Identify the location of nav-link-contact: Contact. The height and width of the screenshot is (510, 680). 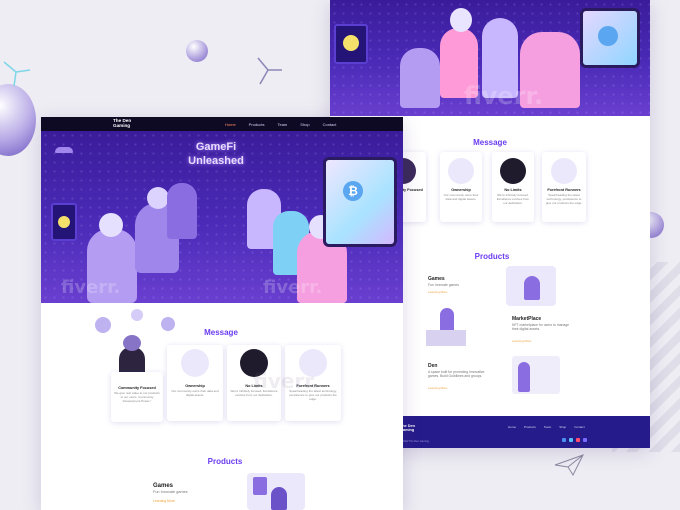
(330, 124).